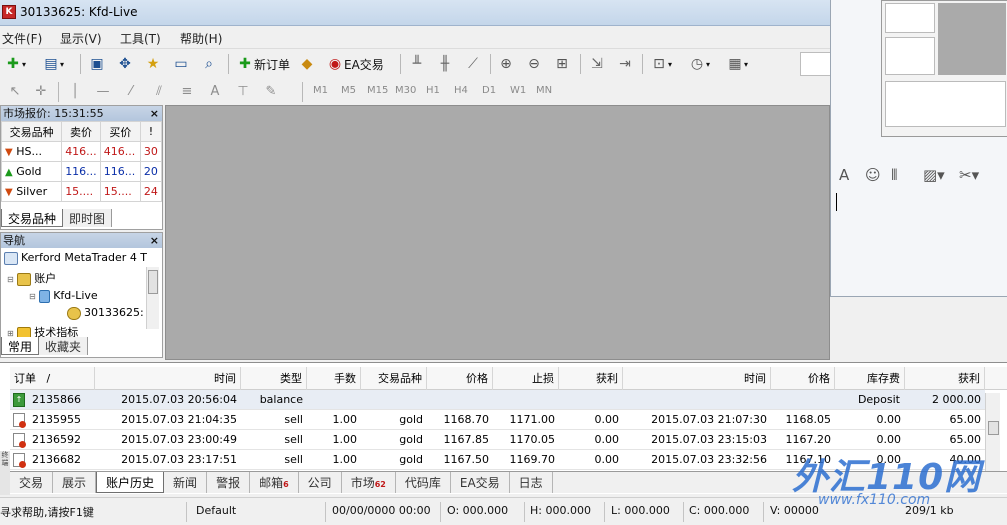 The width and height of the screenshot is (1007, 525). I want to click on nav-accounts: ⊟ 账户, so click(31, 278).